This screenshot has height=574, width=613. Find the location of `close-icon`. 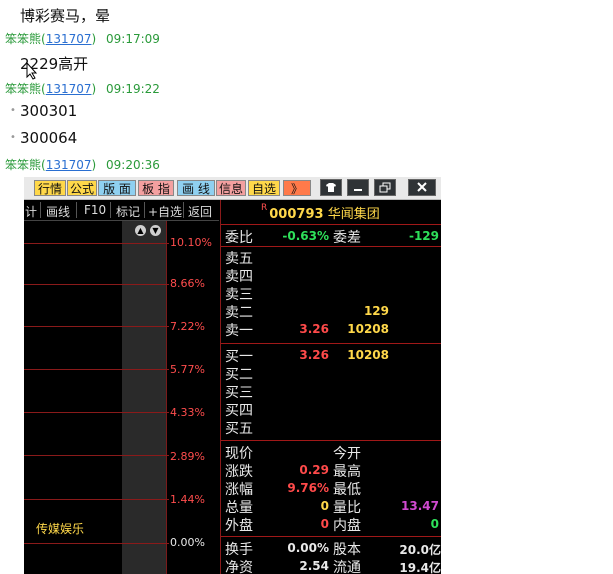

close-icon is located at coordinates (422, 187).